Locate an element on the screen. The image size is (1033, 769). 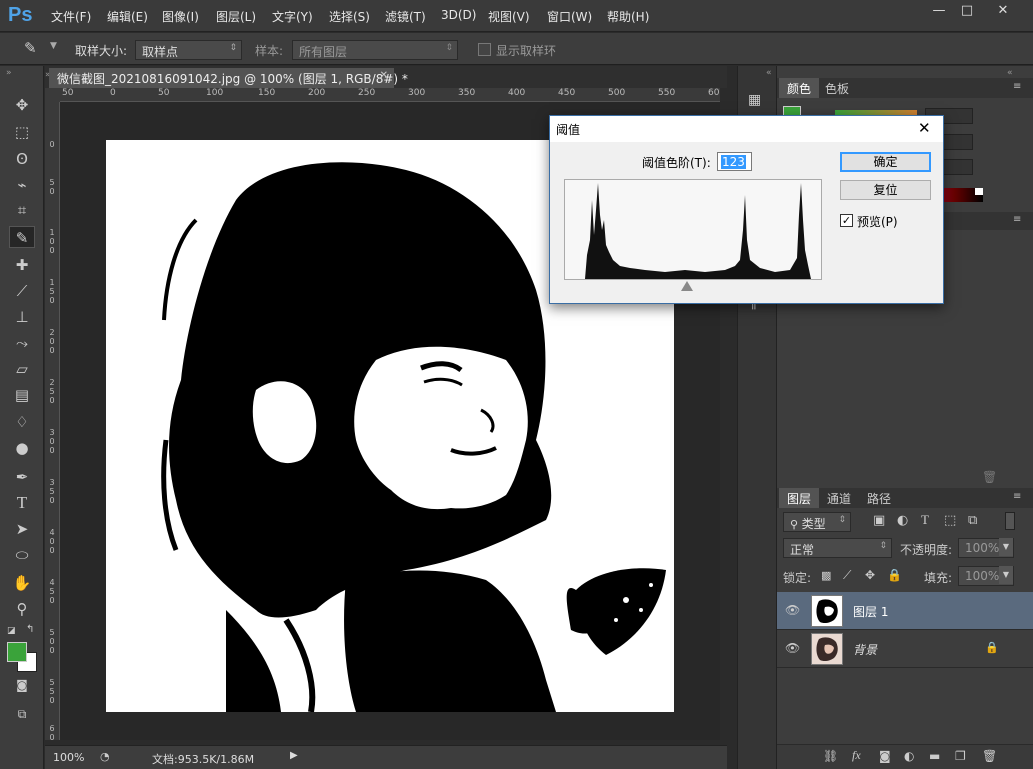
minimize-button: — is located at coordinates (939, 11).